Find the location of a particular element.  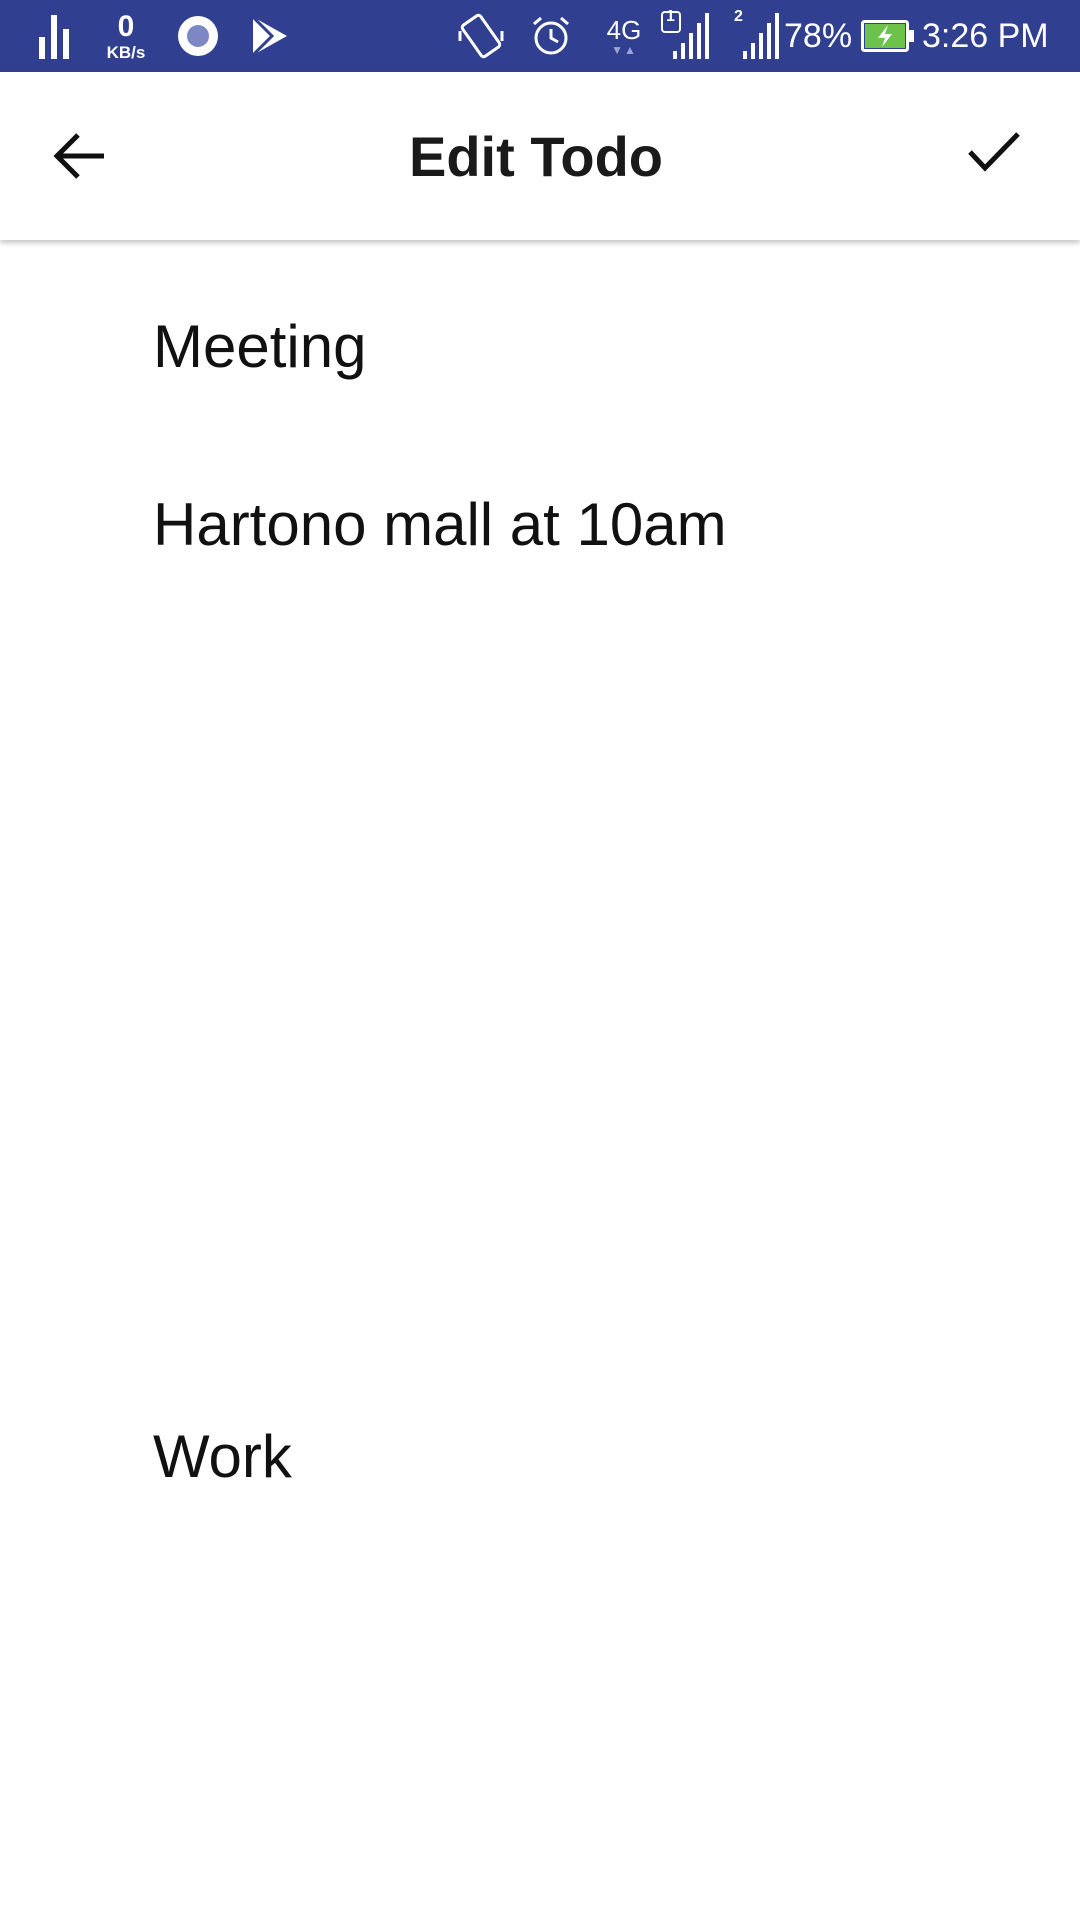

data-speed-unit: KB/s is located at coordinates (126, 52).